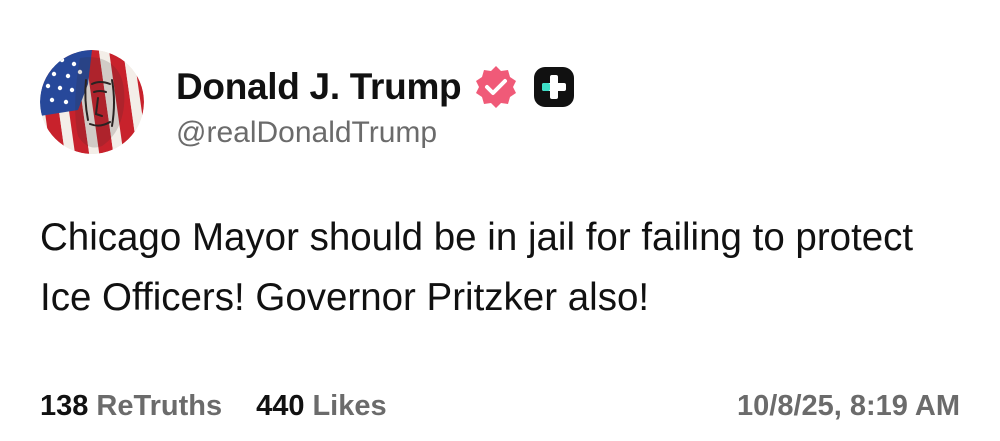 The height and width of the screenshot is (441, 1000). I want to click on retruths-count: 138, so click(64, 405).